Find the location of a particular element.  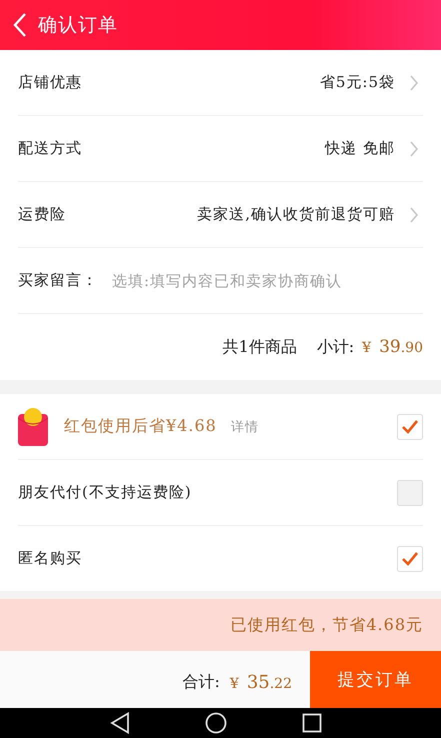

total-label: 合计: is located at coordinates (201, 682).